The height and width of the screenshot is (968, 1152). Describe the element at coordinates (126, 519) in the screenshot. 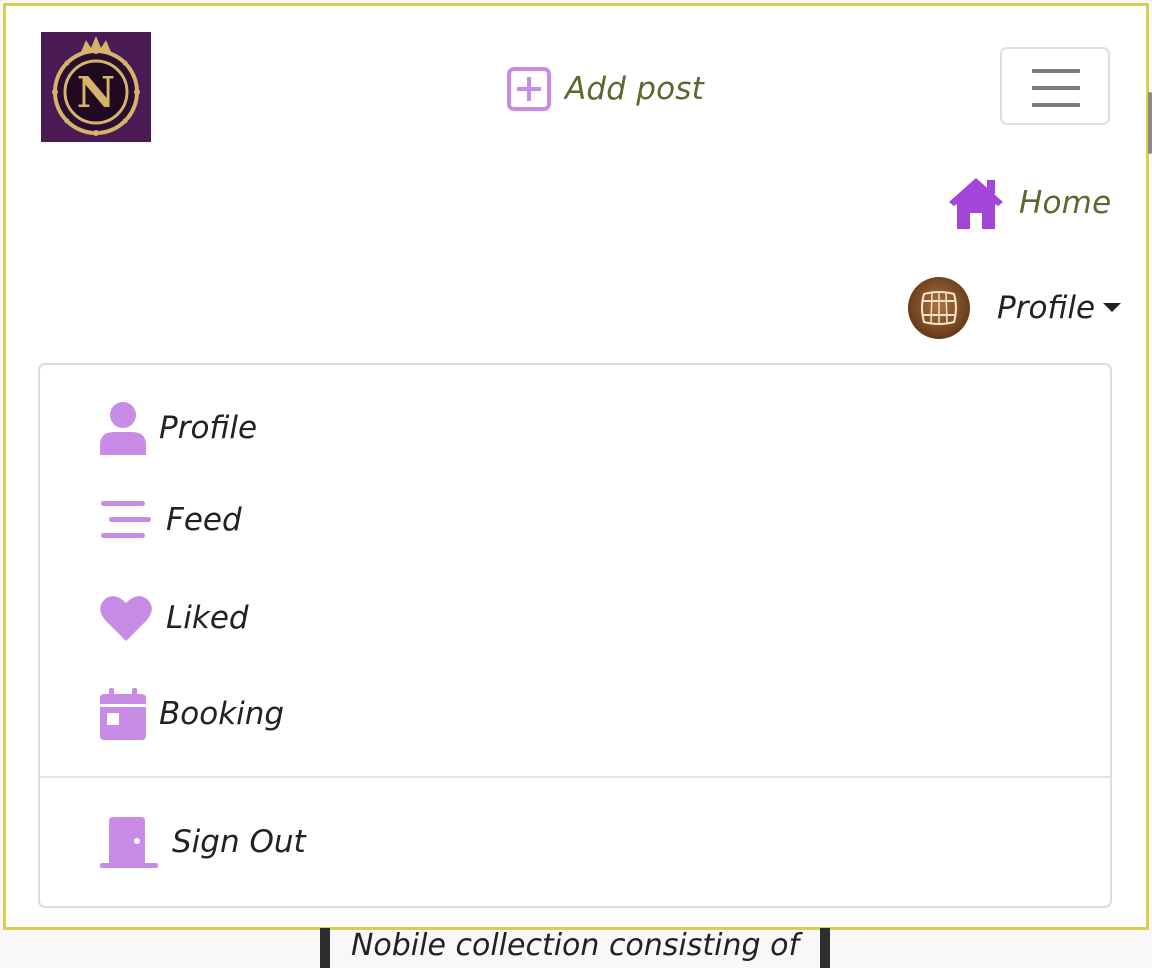

I see `feed-lines-icon` at that location.